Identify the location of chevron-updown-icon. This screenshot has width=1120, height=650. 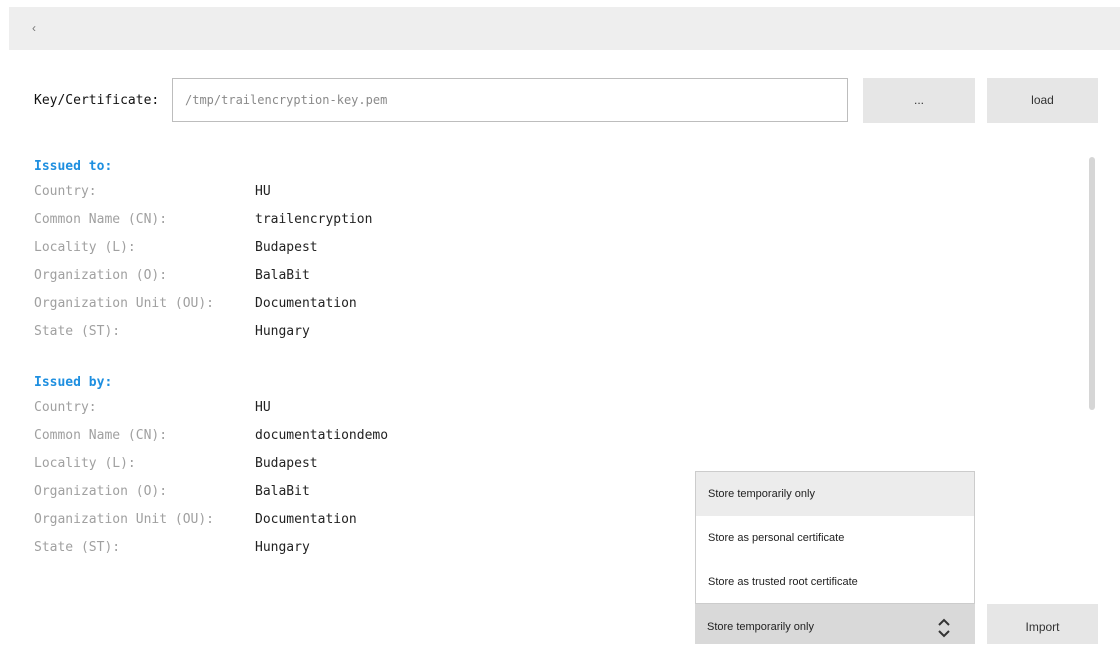
(944, 628).